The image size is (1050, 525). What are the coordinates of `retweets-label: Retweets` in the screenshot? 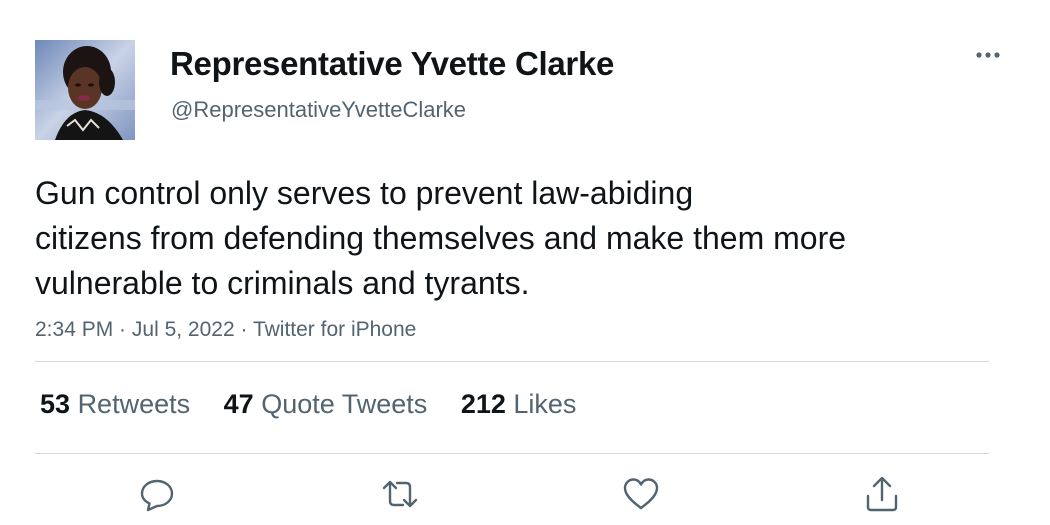 It's located at (134, 404).